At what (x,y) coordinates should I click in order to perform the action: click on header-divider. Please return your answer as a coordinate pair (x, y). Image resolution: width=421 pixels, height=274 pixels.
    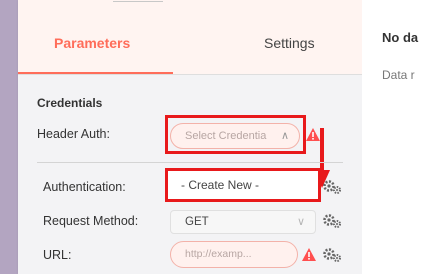
    Looking at the image, I should click on (190, 74).